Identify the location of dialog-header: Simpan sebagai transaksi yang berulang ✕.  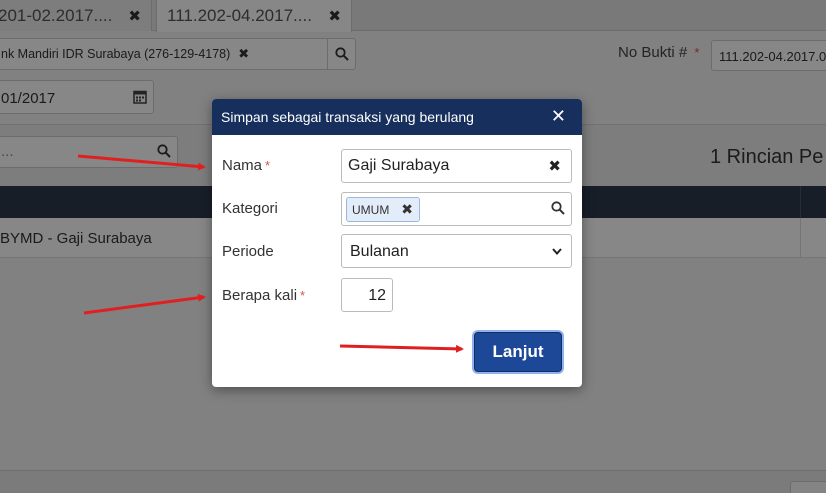
(397, 117).